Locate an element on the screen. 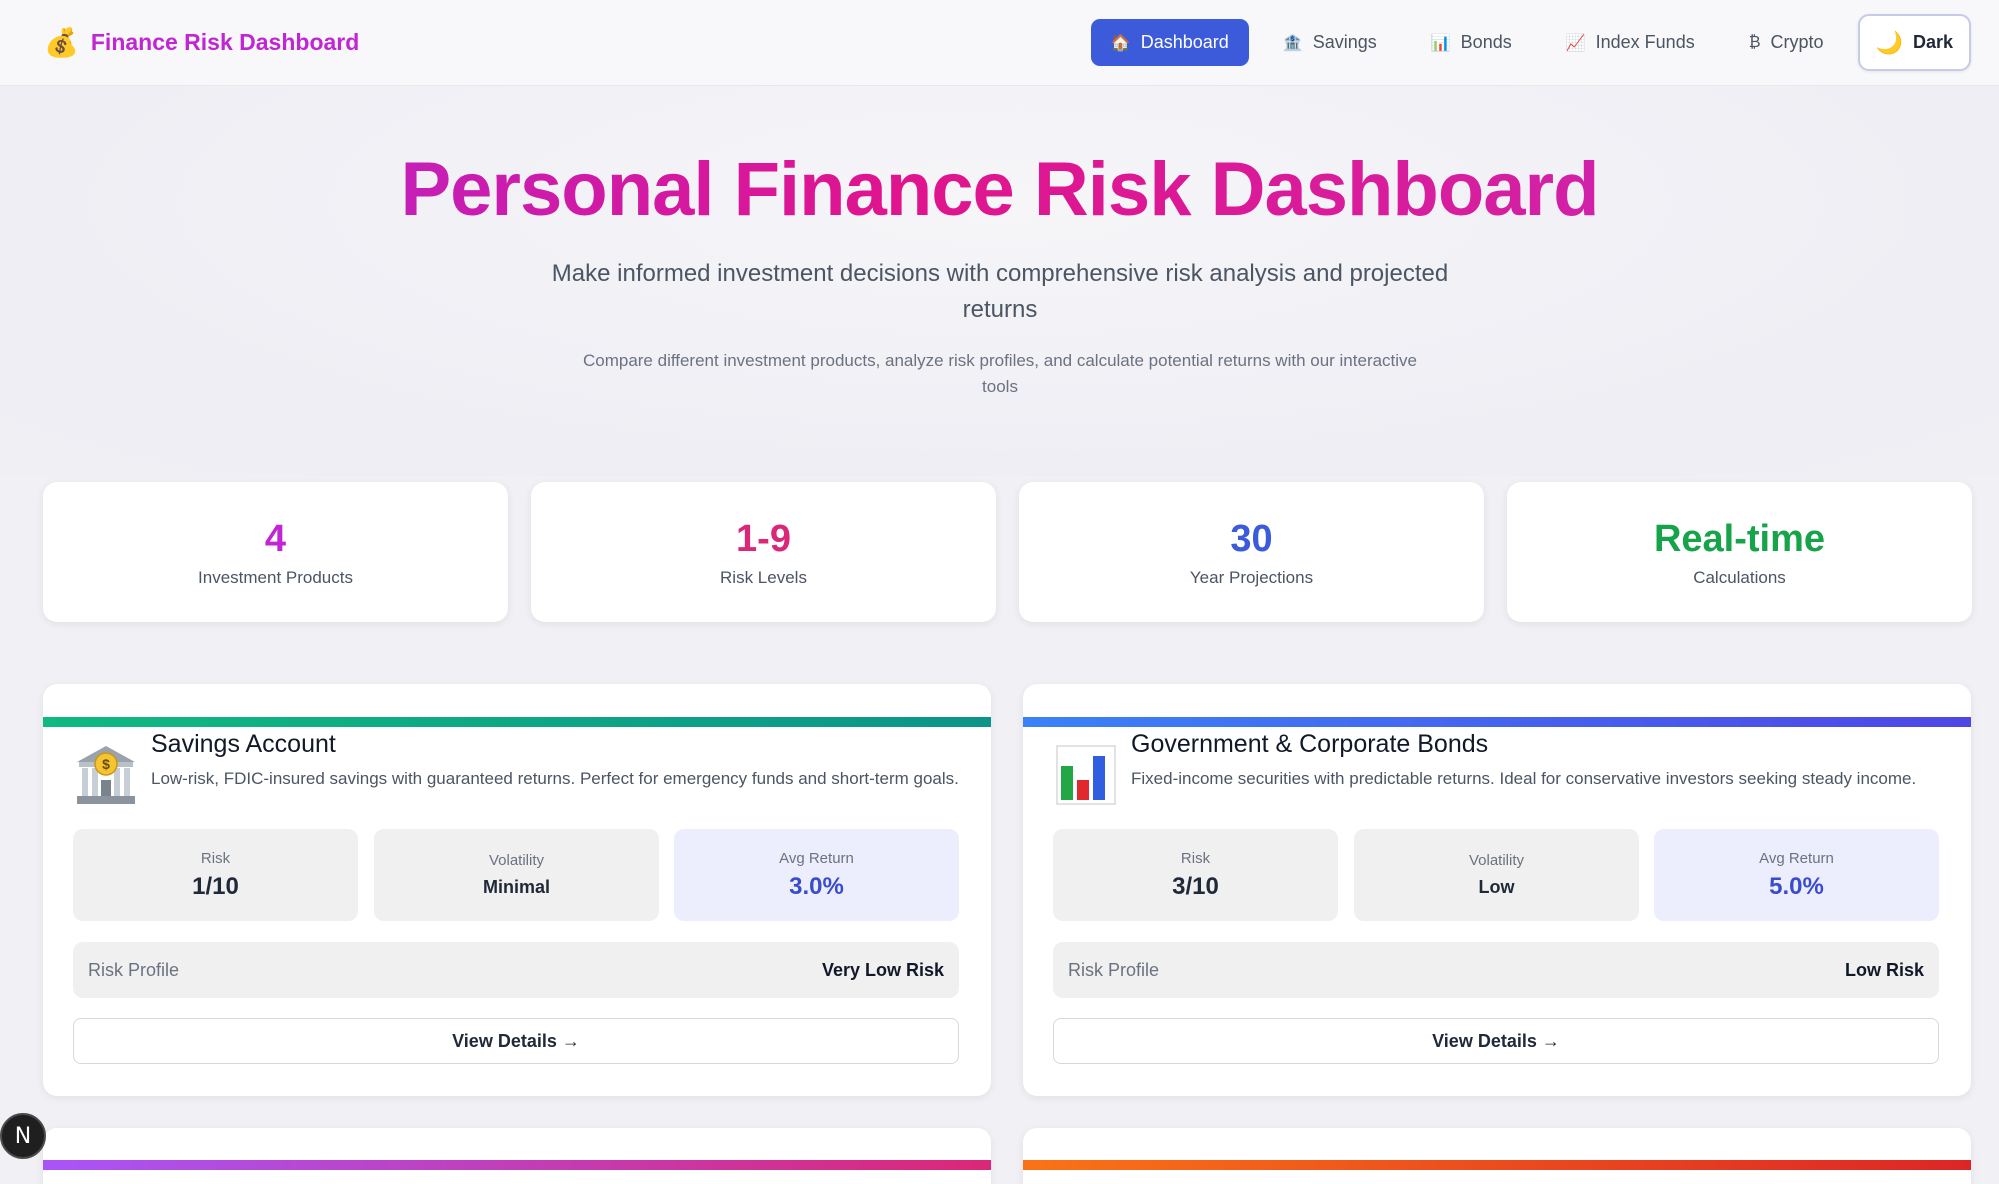 The width and height of the screenshot is (1999, 1184). bar-chart-icon is located at coordinates (1086, 775).